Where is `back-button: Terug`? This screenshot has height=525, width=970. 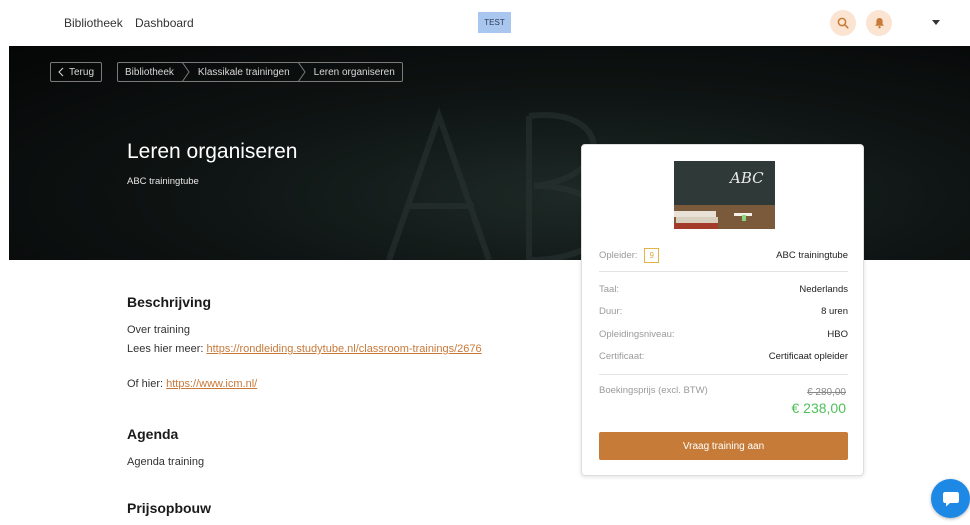
back-button: Terug is located at coordinates (76, 72).